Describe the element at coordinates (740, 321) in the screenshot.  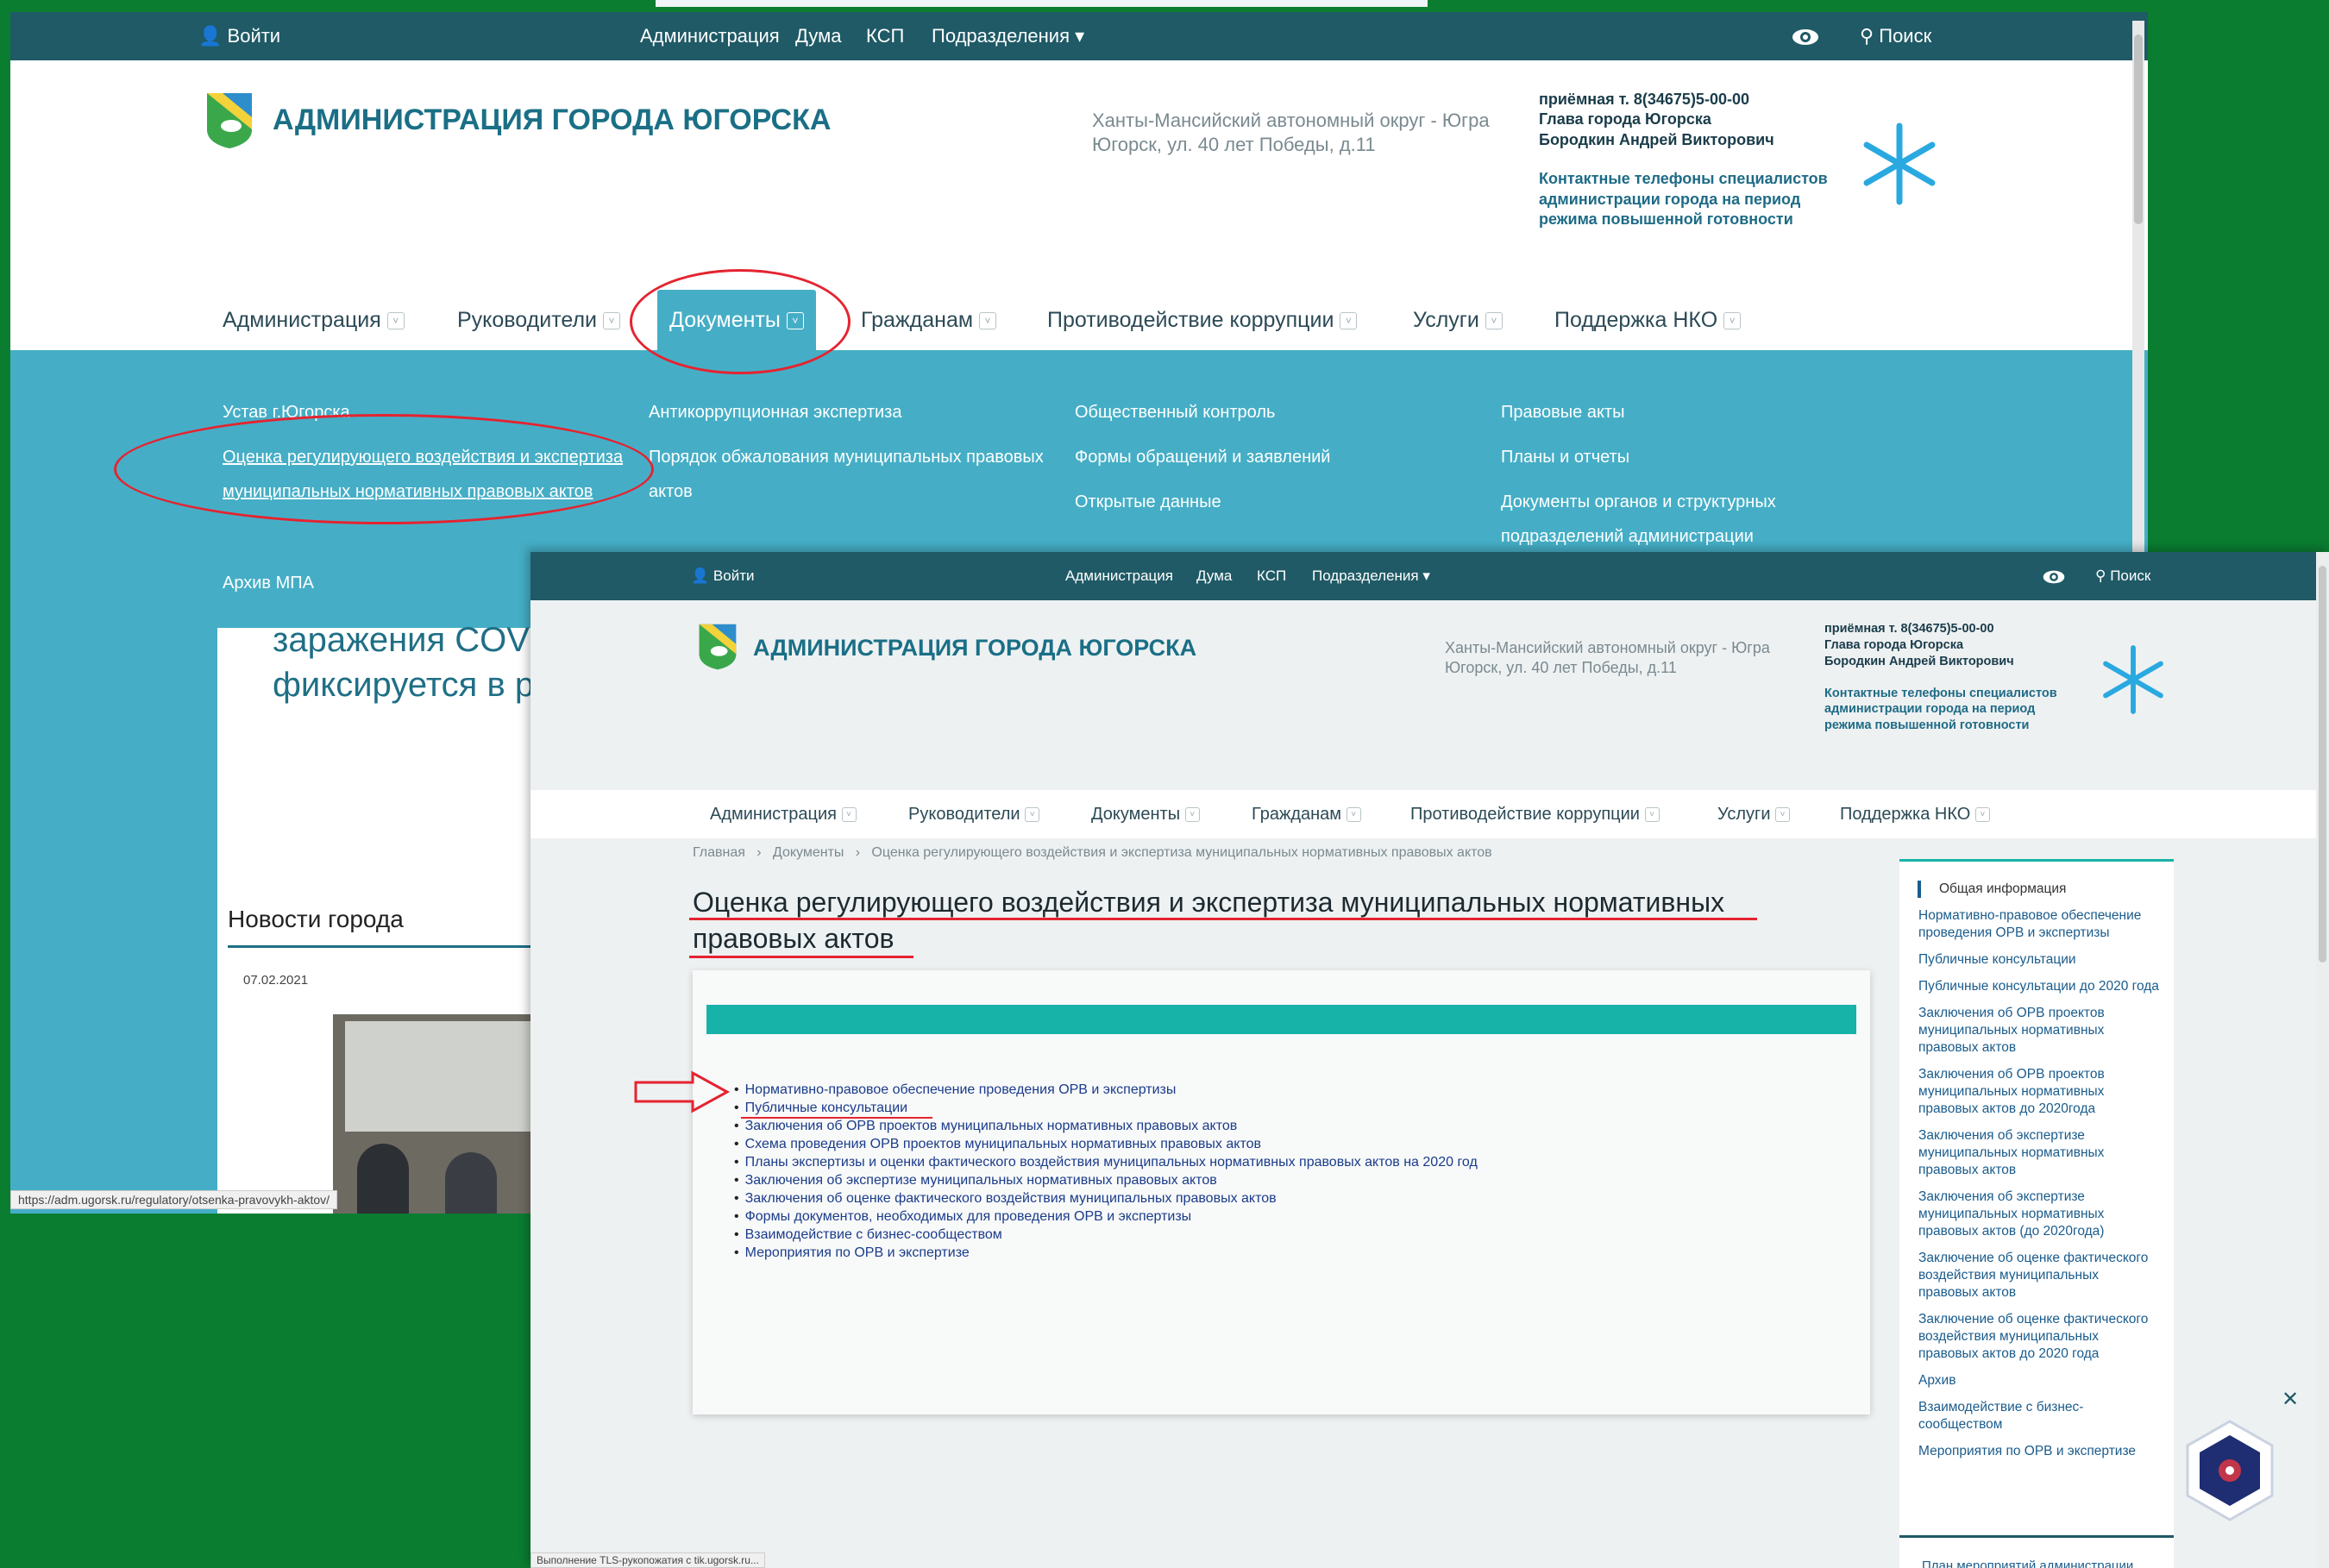
I see `annotation-circle-documents` at that location.